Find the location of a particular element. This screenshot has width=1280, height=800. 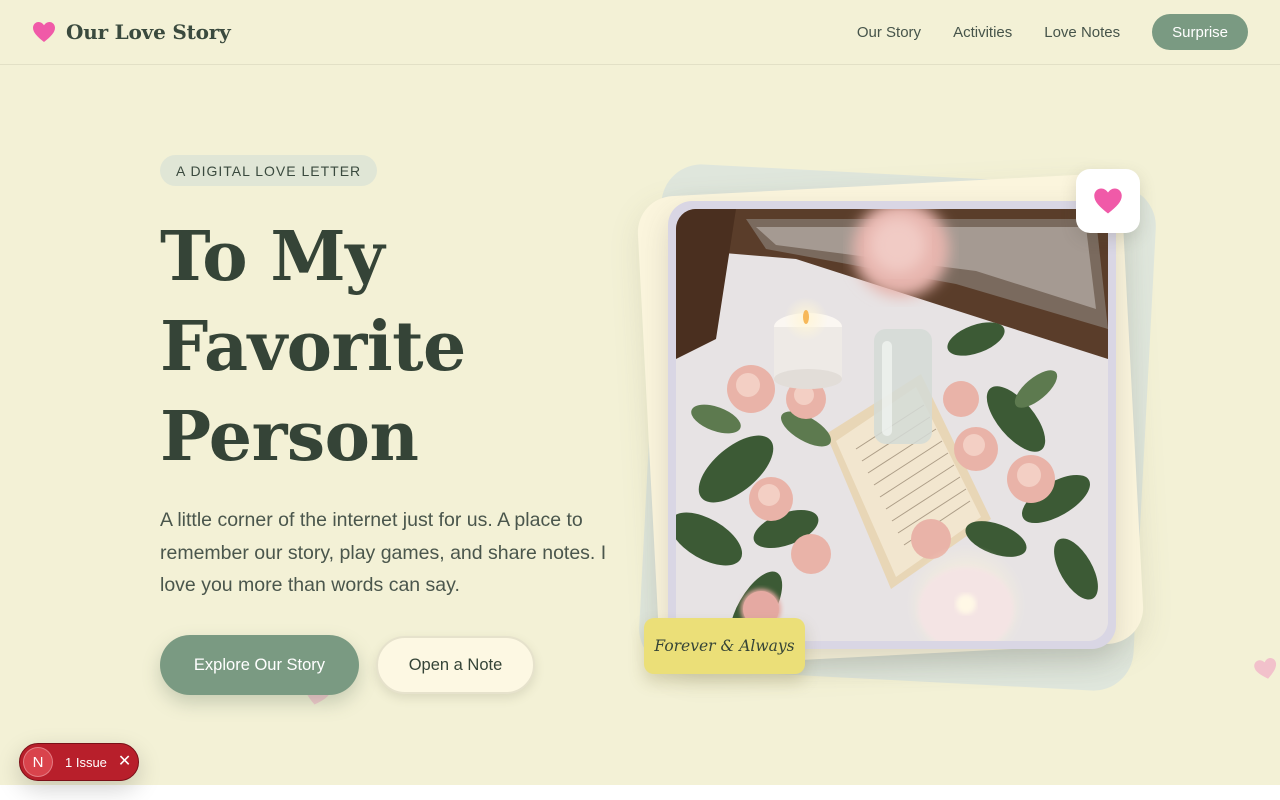

hero-title: To My Favorite Person is located at coordinates (390, 347).